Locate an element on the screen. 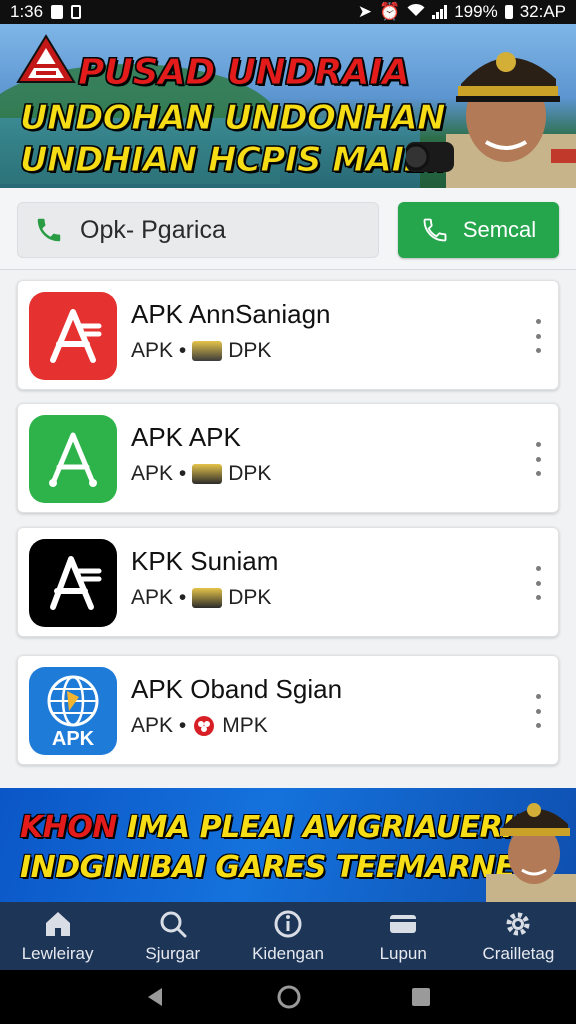 Image resolution: width=576 pixels, height=1024 pixels. alarm-icon: ⏰ is located at coordinates (390, 11).